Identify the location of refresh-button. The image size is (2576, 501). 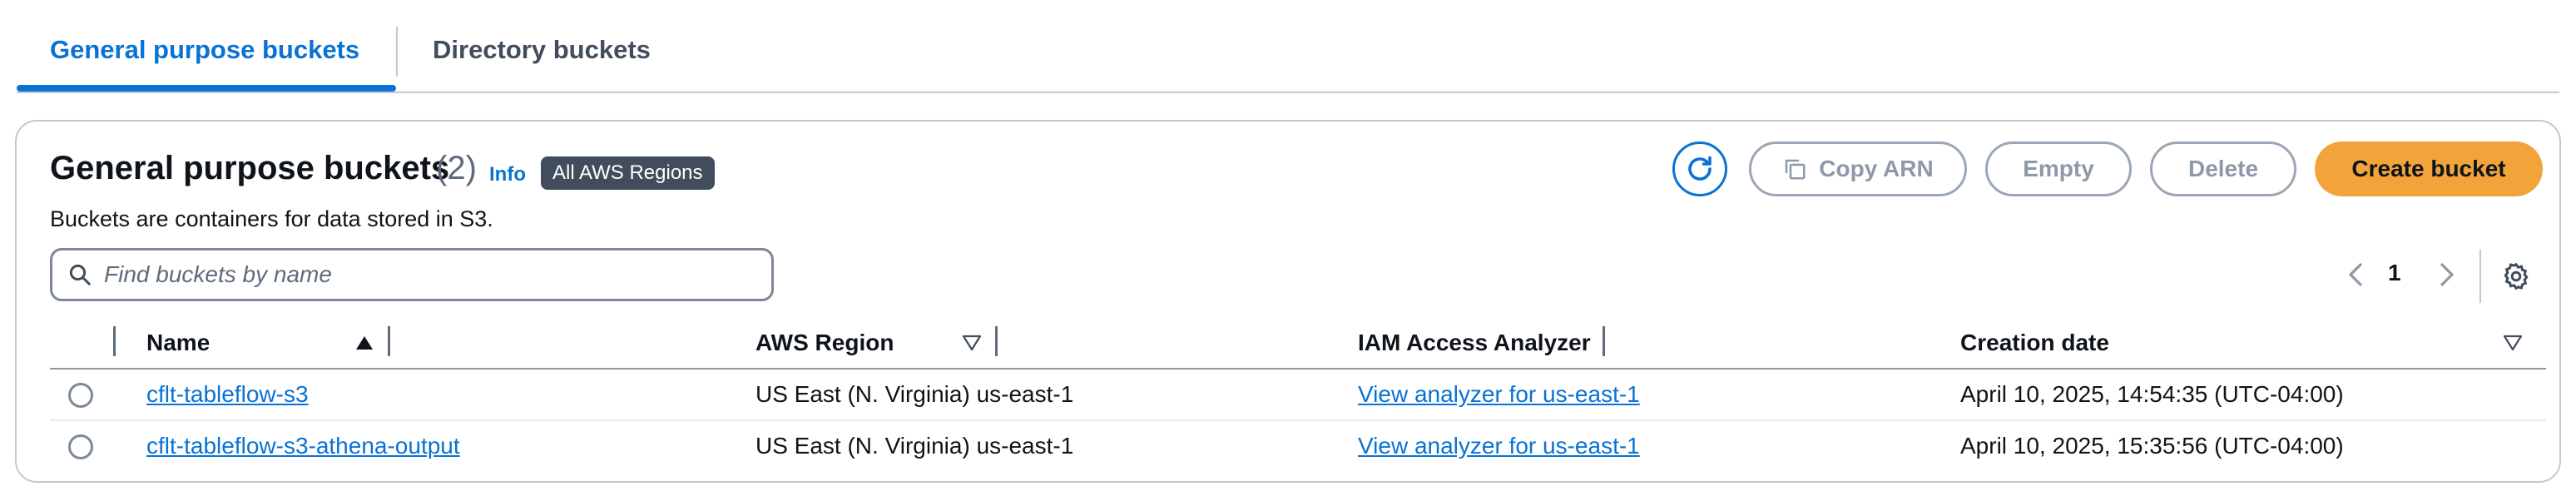
(1700, 168).